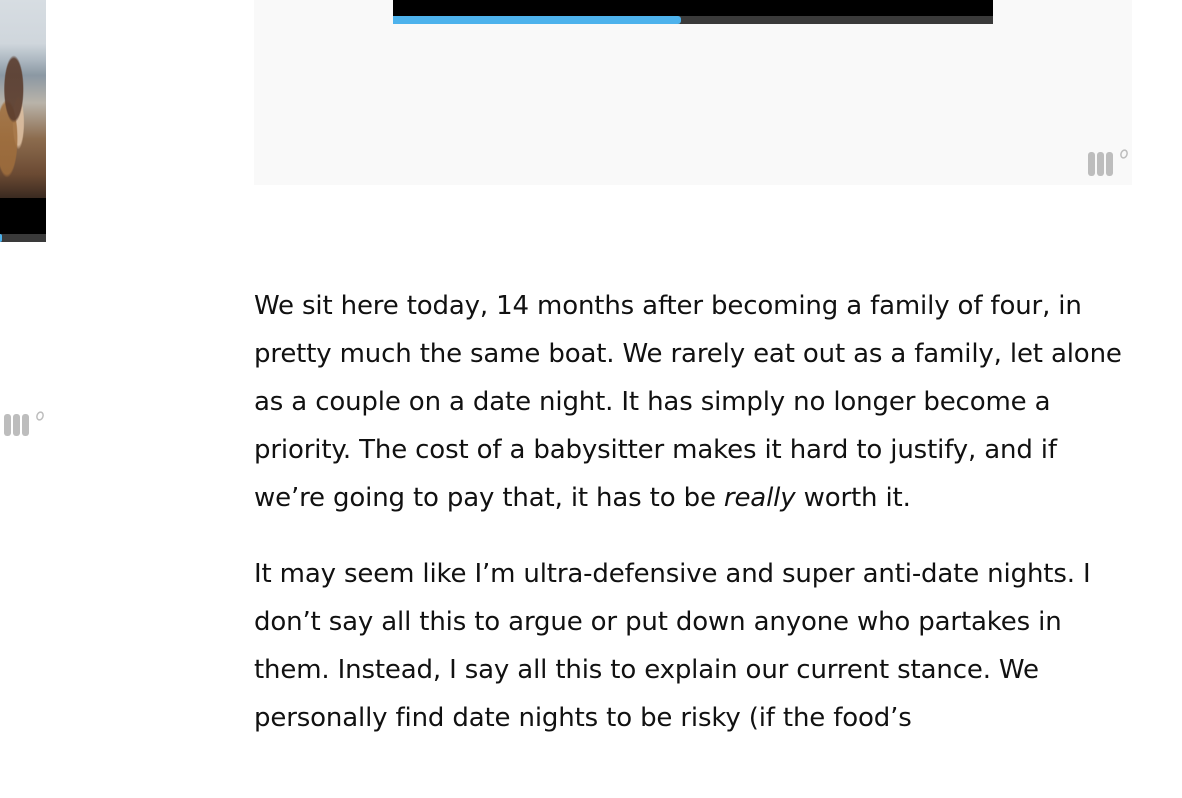  Describe the element at coordinates (693, 8) in the screenshot. I see `video-player-screen` at that location.